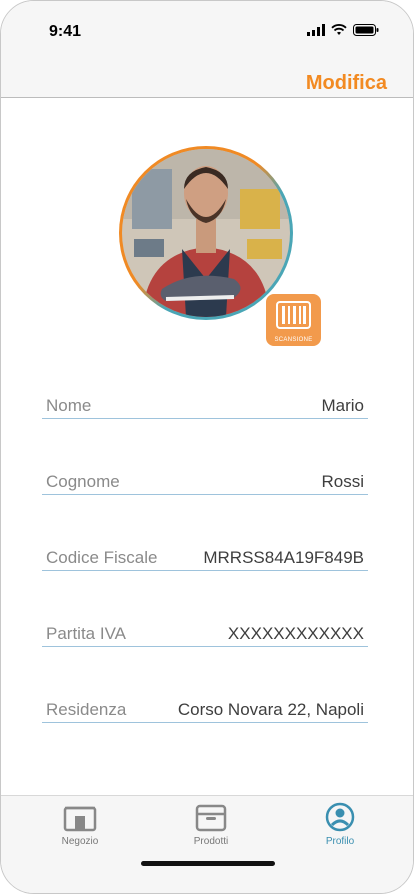 The height and width of the screenshot is (894, 414). Describe the element at coordinates (86, 633) in the screenshot. I see `field-label: Partita IVA` at that location.